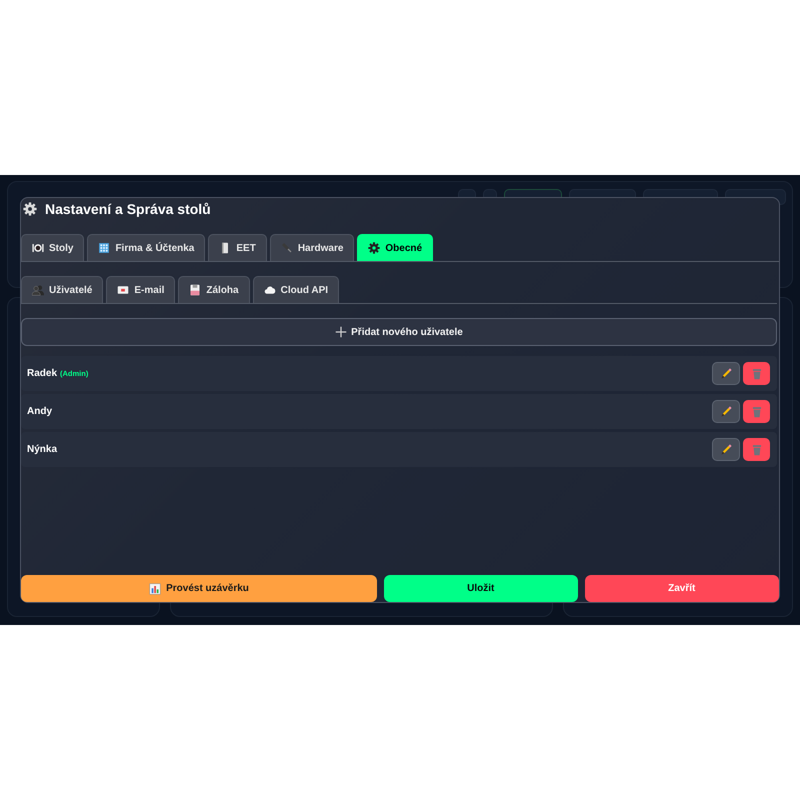 This screenshot has height=800, width=800. What do you see at coordinates (399, 332) in the screenshot?
I see `add-user-button: Přidat nového uživatele` at bounding box center [399, 332].